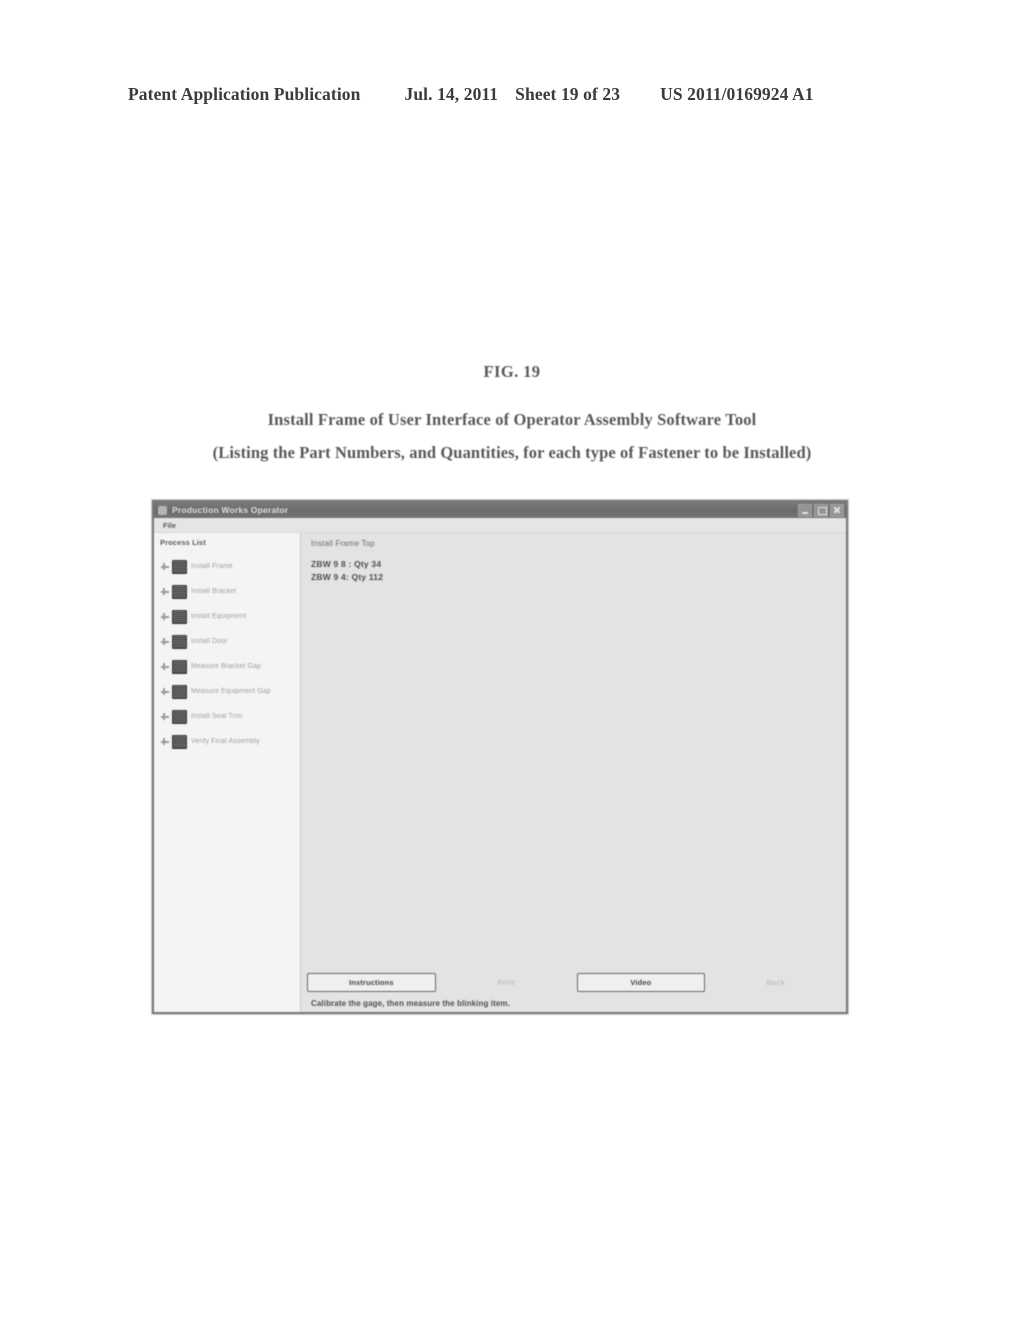  What do you see at coordinates (500, 510) in the screenshot?
I see `window-titlebar: Production Works Operator` at bounding box center [500, 510].